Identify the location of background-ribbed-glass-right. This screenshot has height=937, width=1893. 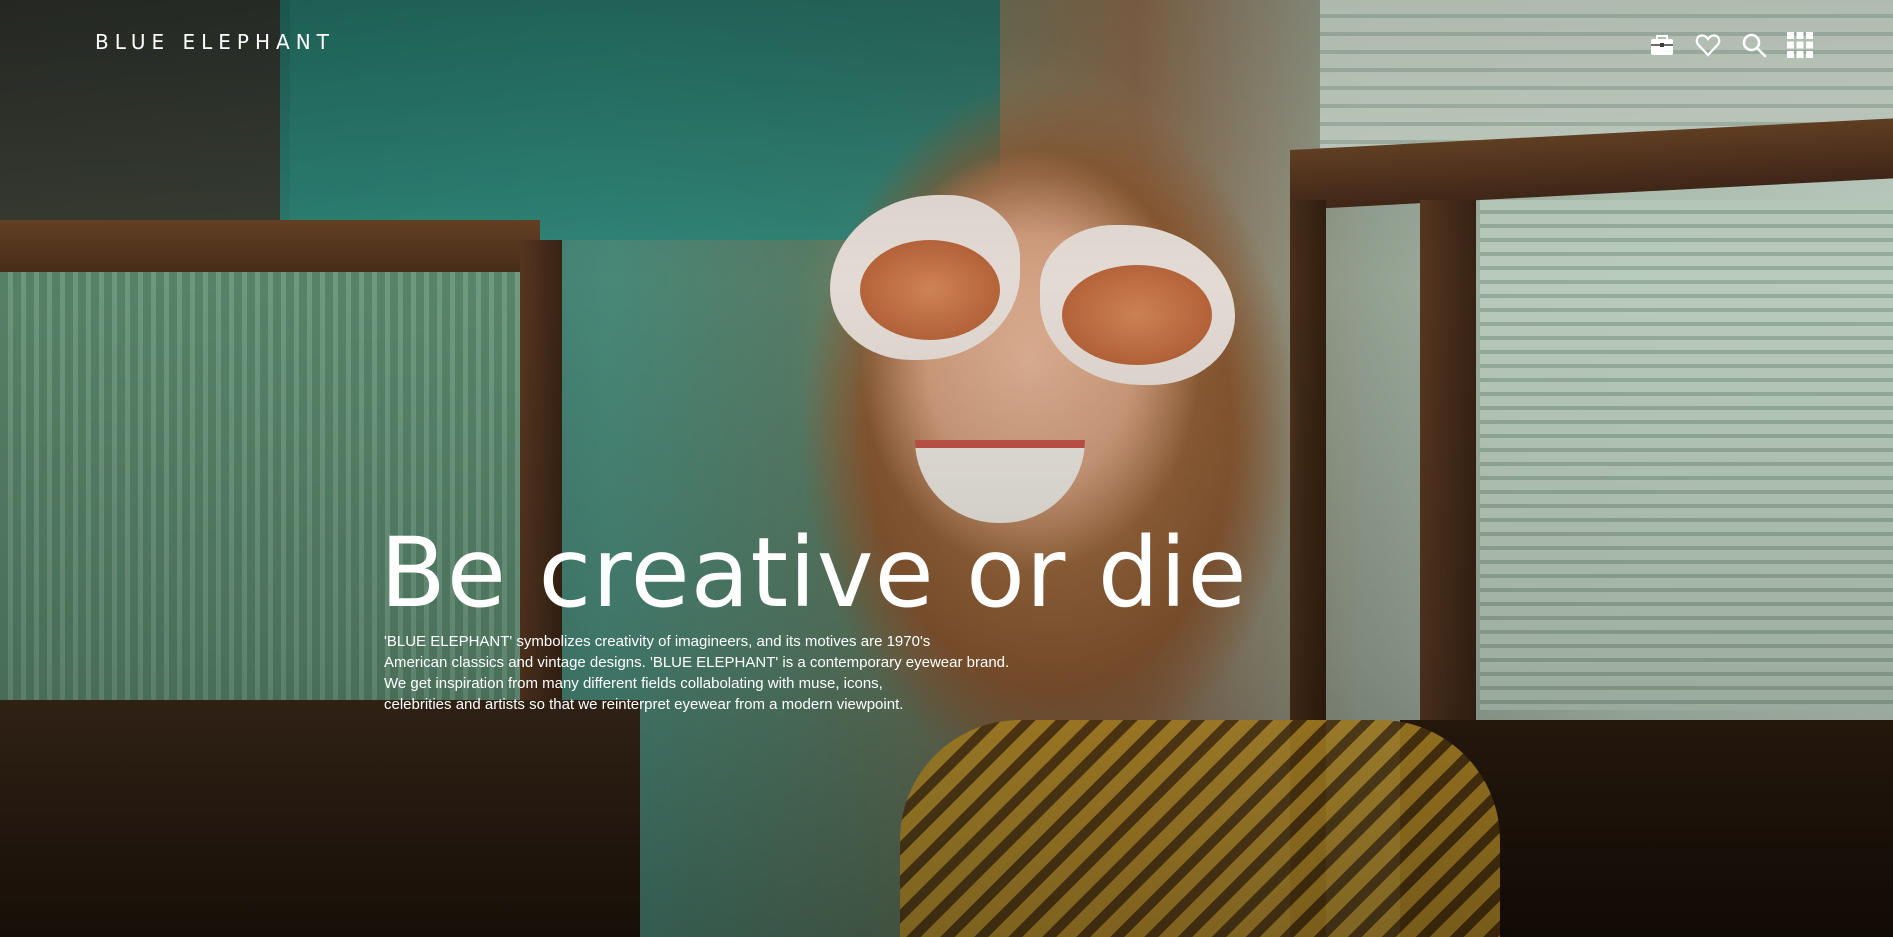
(1686, 455).